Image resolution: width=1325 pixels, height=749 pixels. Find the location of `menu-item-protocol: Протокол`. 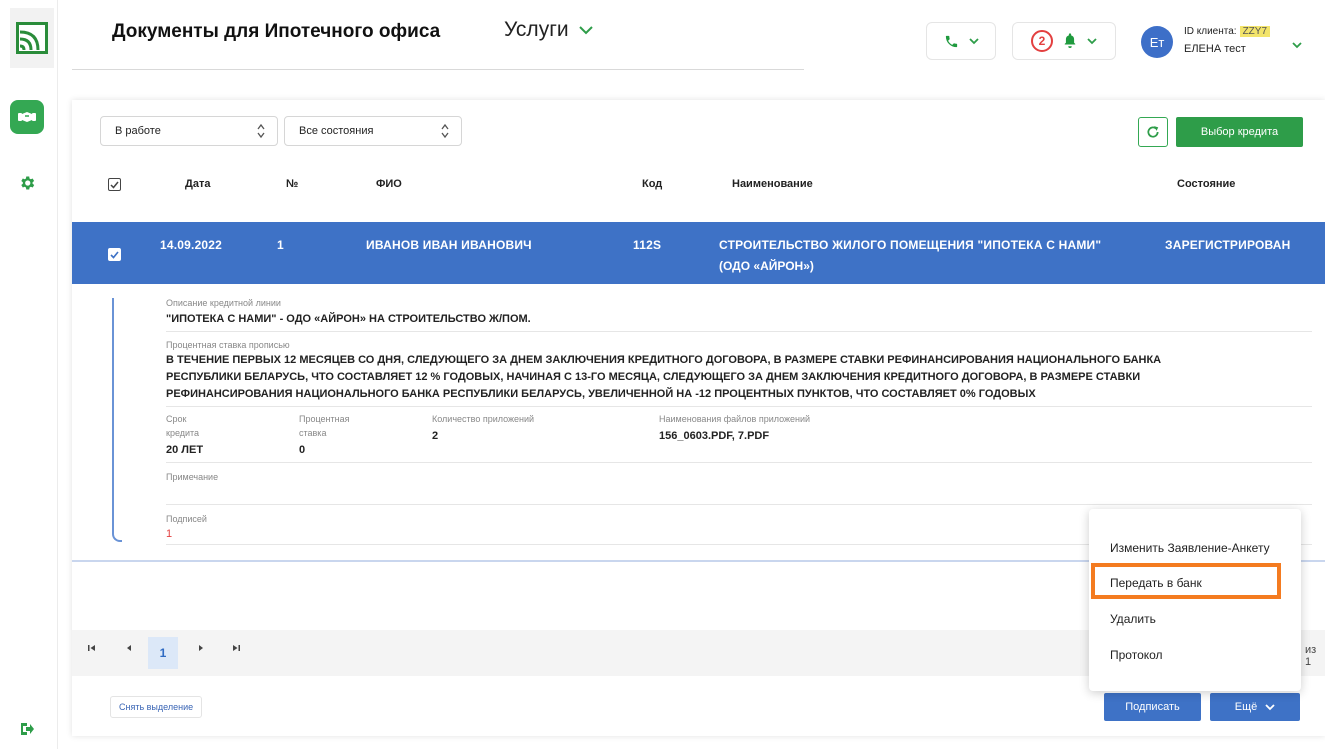

menu-item-protocol: Протокол is located at coordinates (1136, 655).